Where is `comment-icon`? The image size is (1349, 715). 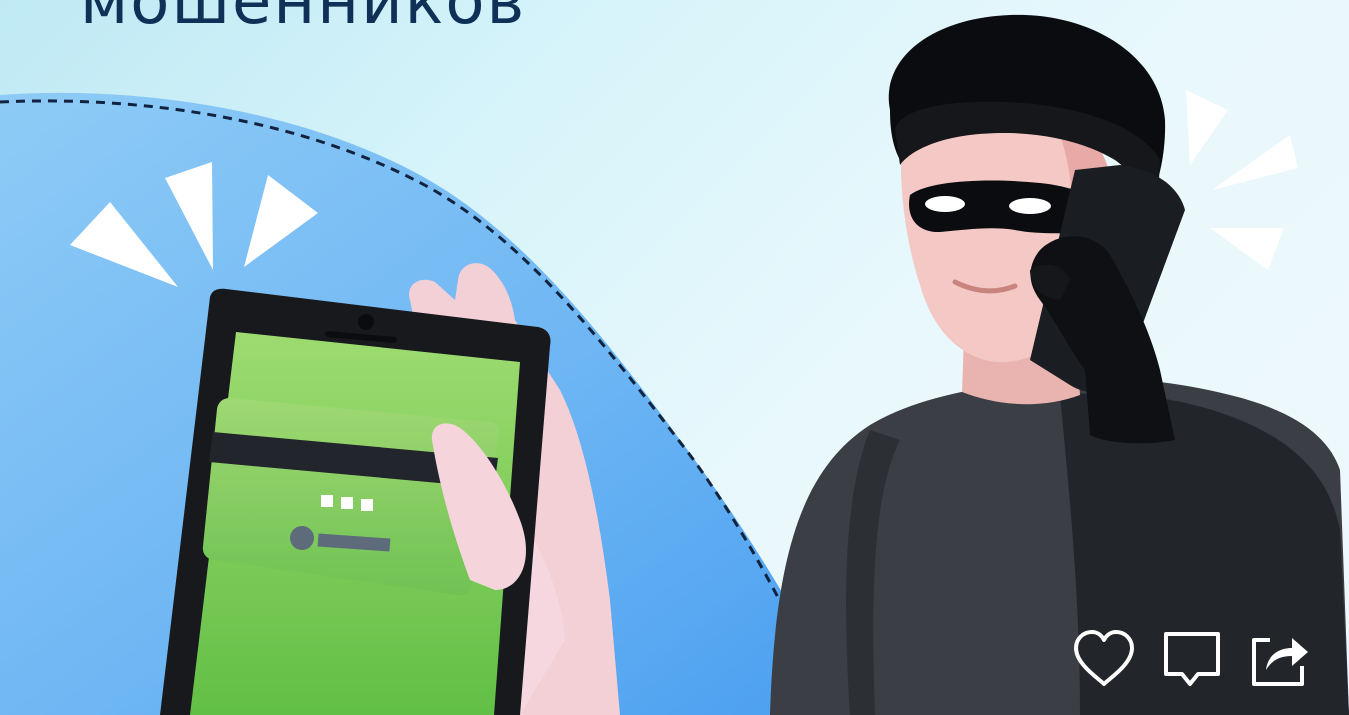
comment-icon is located at coordinates (1192, 659).